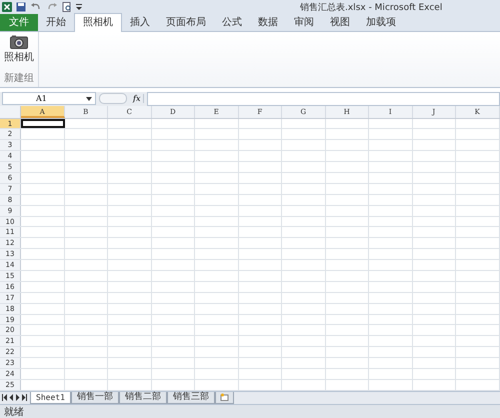 Image resolution: width=500 pixels, height=418 pixels. I want to click on camera-button: 照相机, so click(19, 49).